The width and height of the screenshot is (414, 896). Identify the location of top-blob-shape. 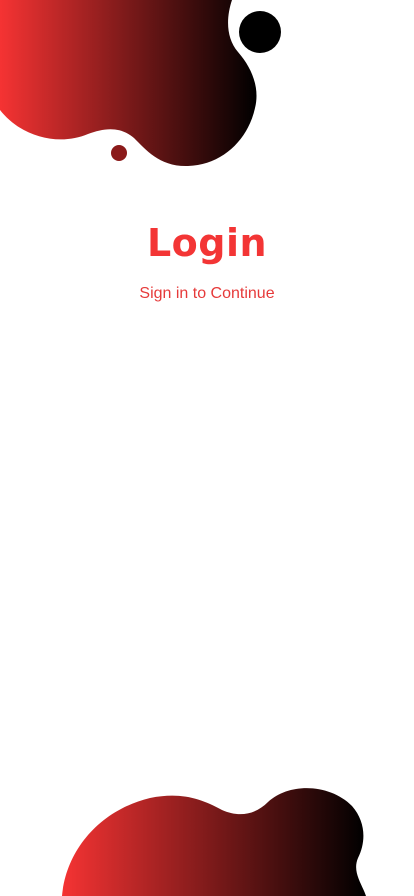
(128, 83).